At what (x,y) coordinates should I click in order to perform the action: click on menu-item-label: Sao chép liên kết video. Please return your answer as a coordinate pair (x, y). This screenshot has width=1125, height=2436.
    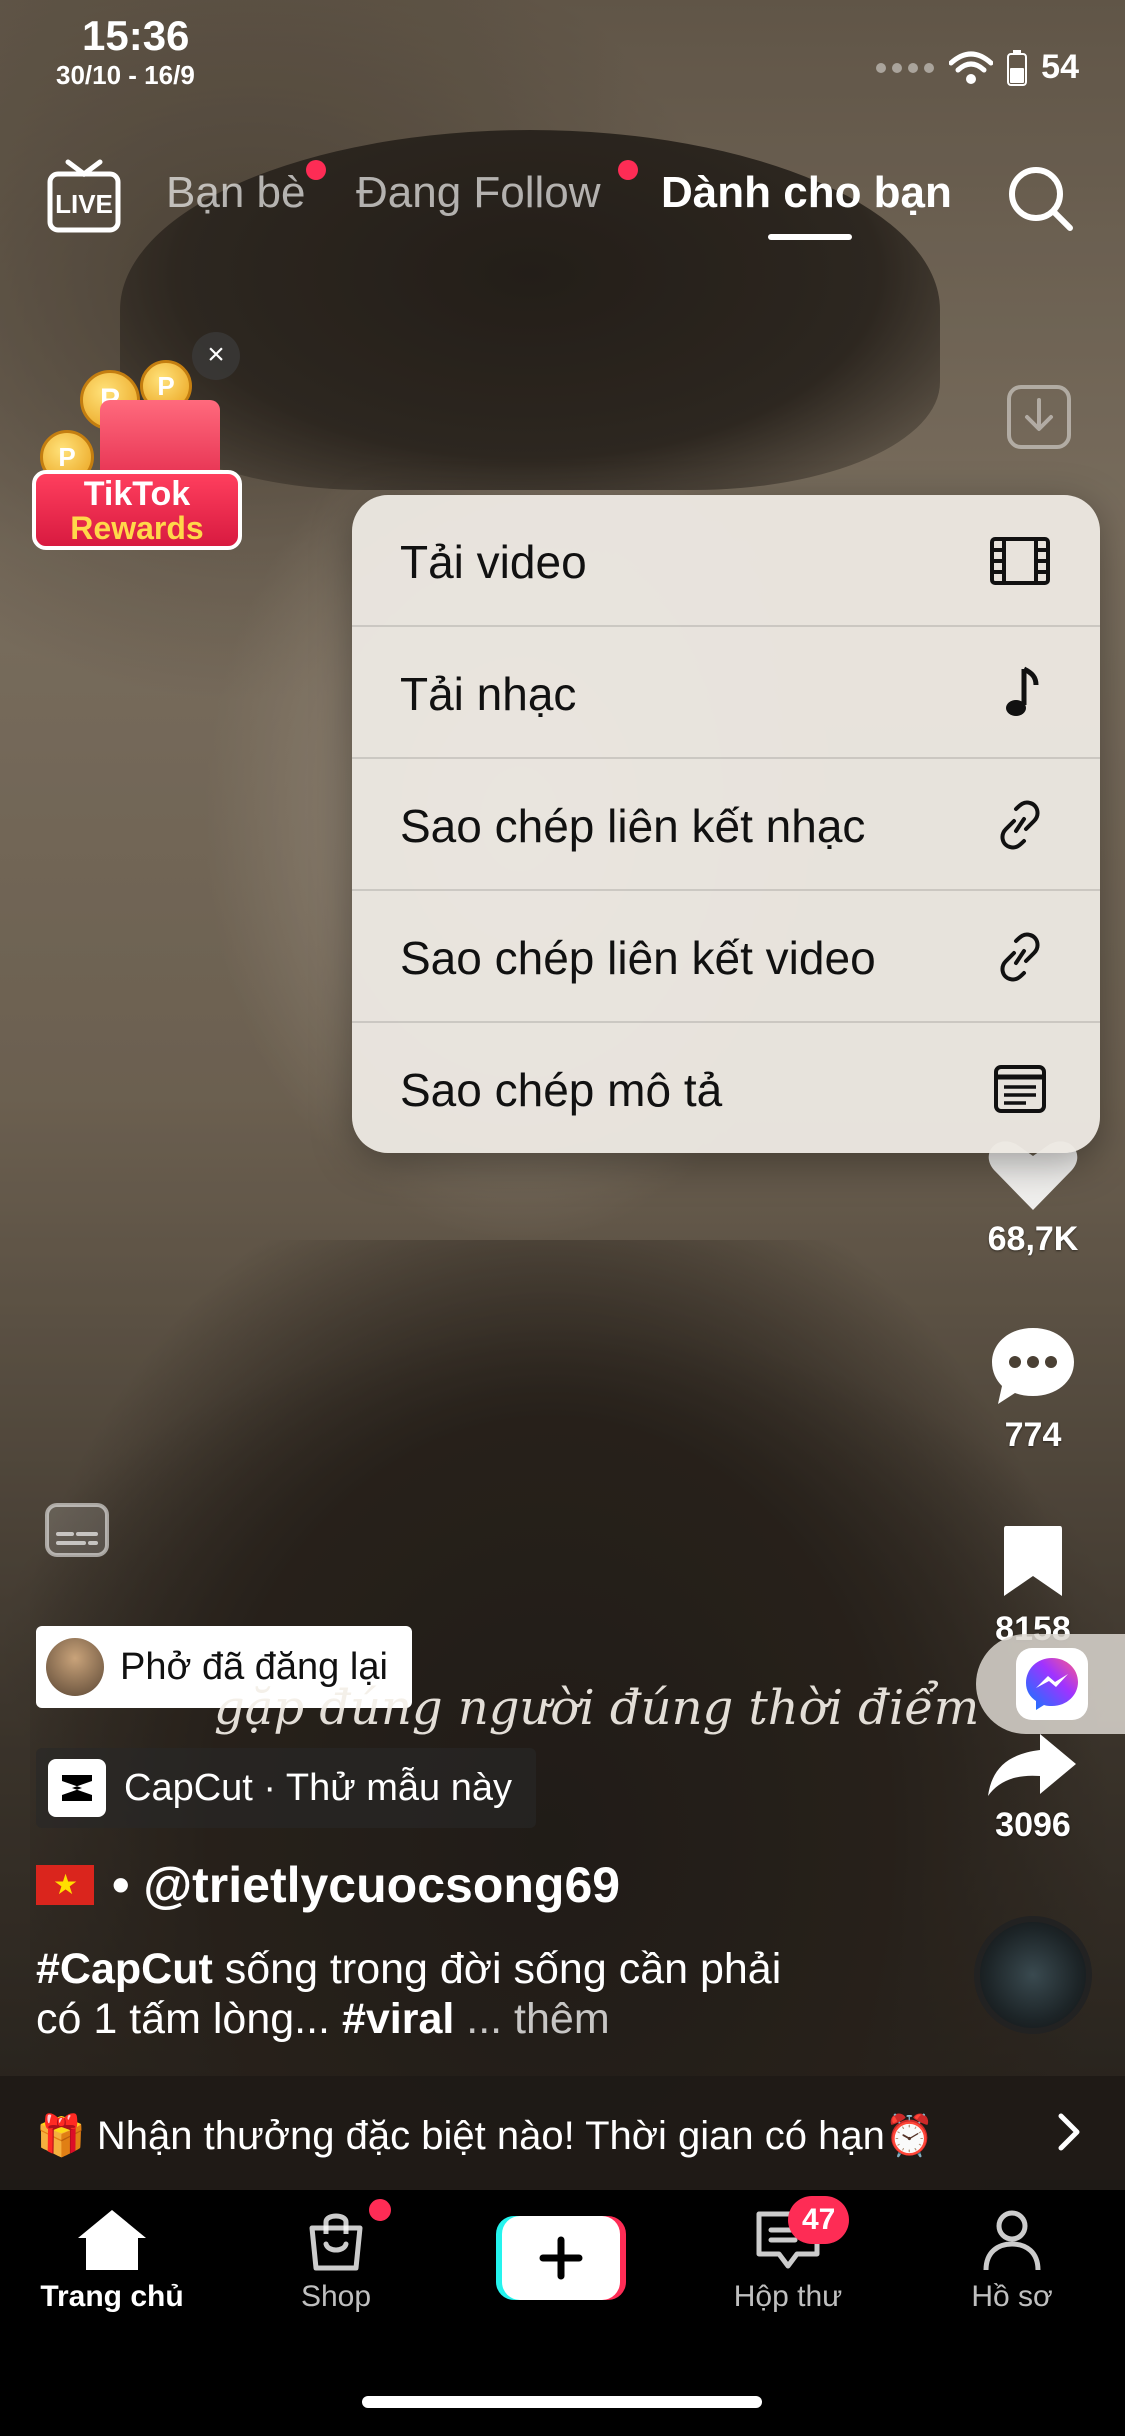
    Looking at the image, I should click on (638, 958).